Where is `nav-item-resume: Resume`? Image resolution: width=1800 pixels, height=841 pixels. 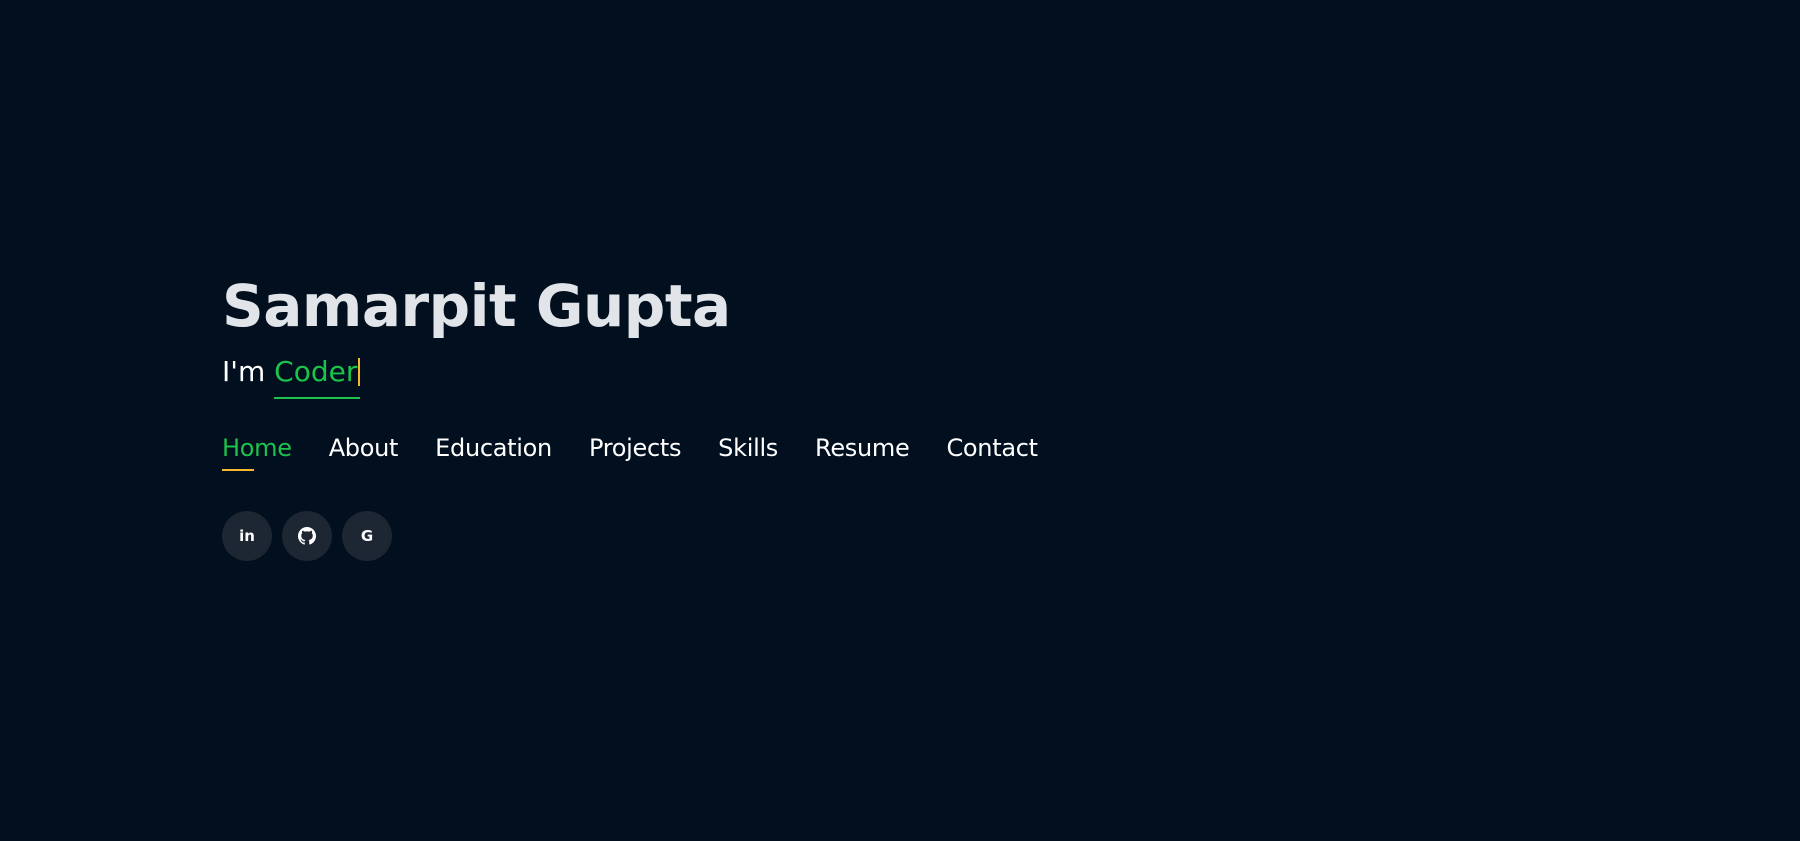
nav-item-resume: Resume is located at coordinates (862, 452).